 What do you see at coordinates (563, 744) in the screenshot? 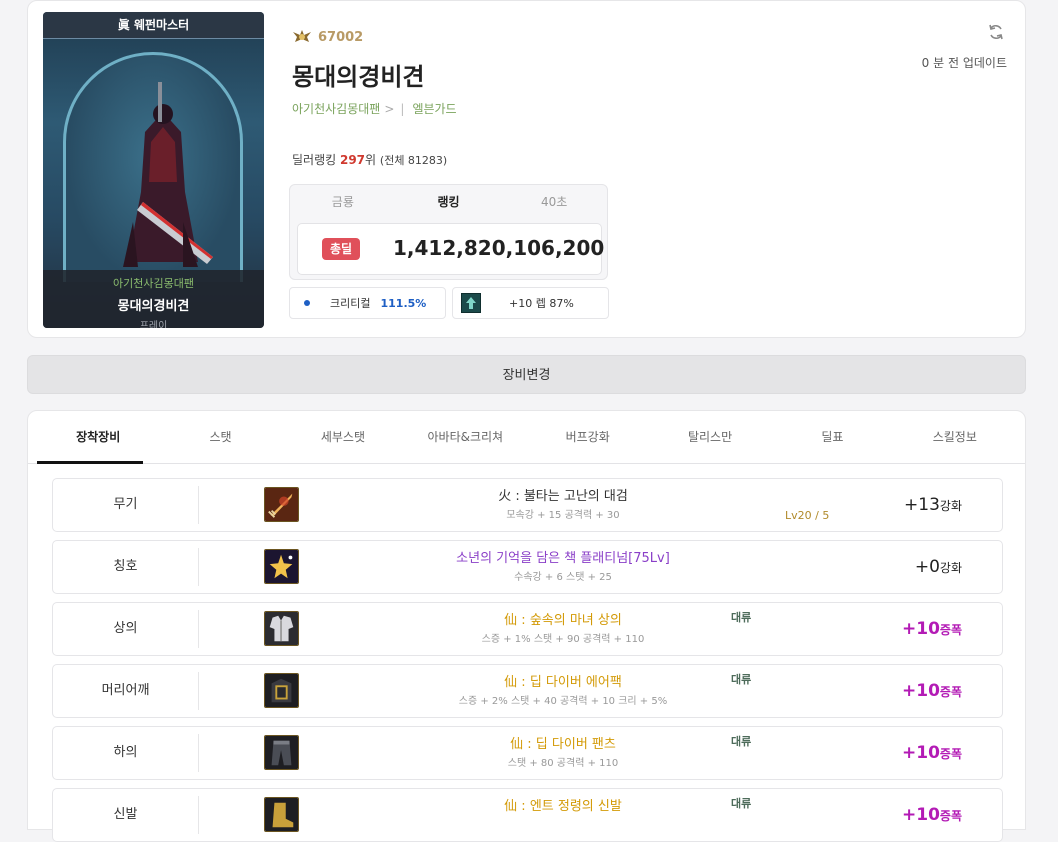
I see `item-name: 仙 : 딥 다이버 팬츠` at bounding box center [563, 744].